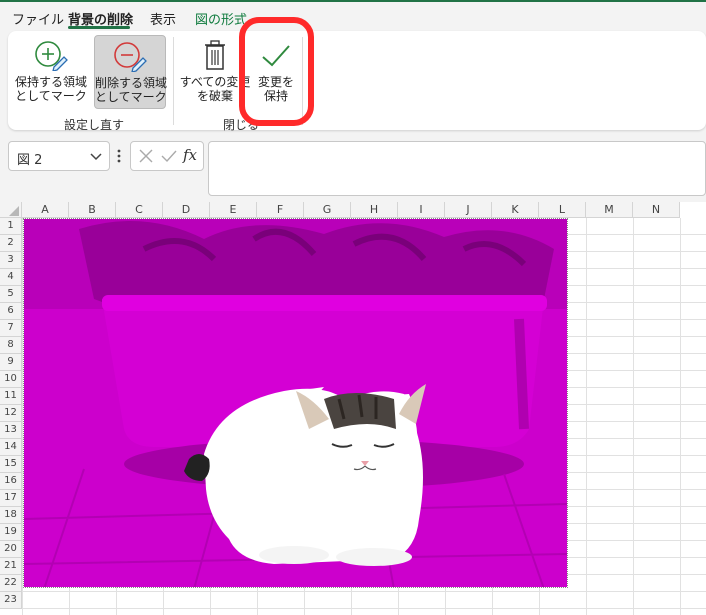  I want to click on column-header: I, so click(421, 210).